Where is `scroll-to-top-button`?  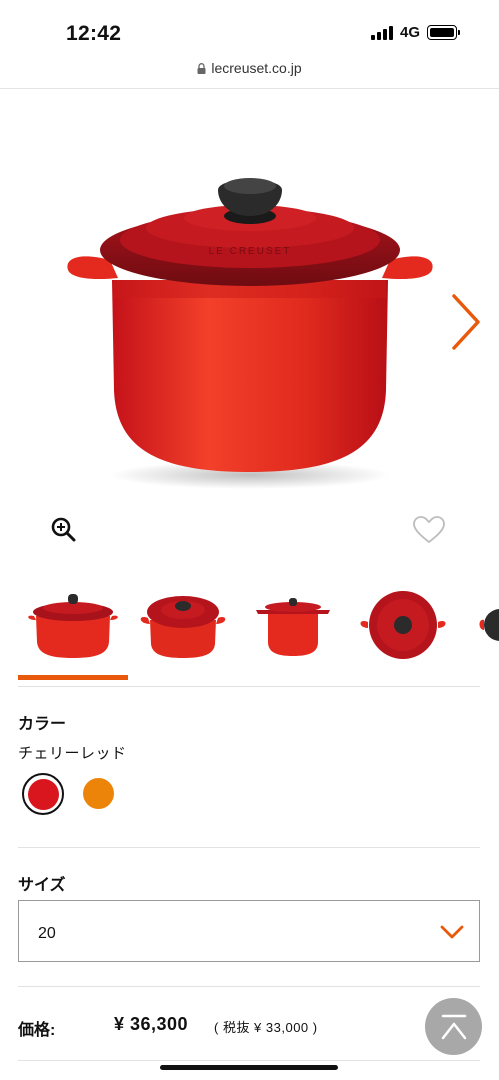 scroll-to-top-button is located at coordinates (453, 1026).